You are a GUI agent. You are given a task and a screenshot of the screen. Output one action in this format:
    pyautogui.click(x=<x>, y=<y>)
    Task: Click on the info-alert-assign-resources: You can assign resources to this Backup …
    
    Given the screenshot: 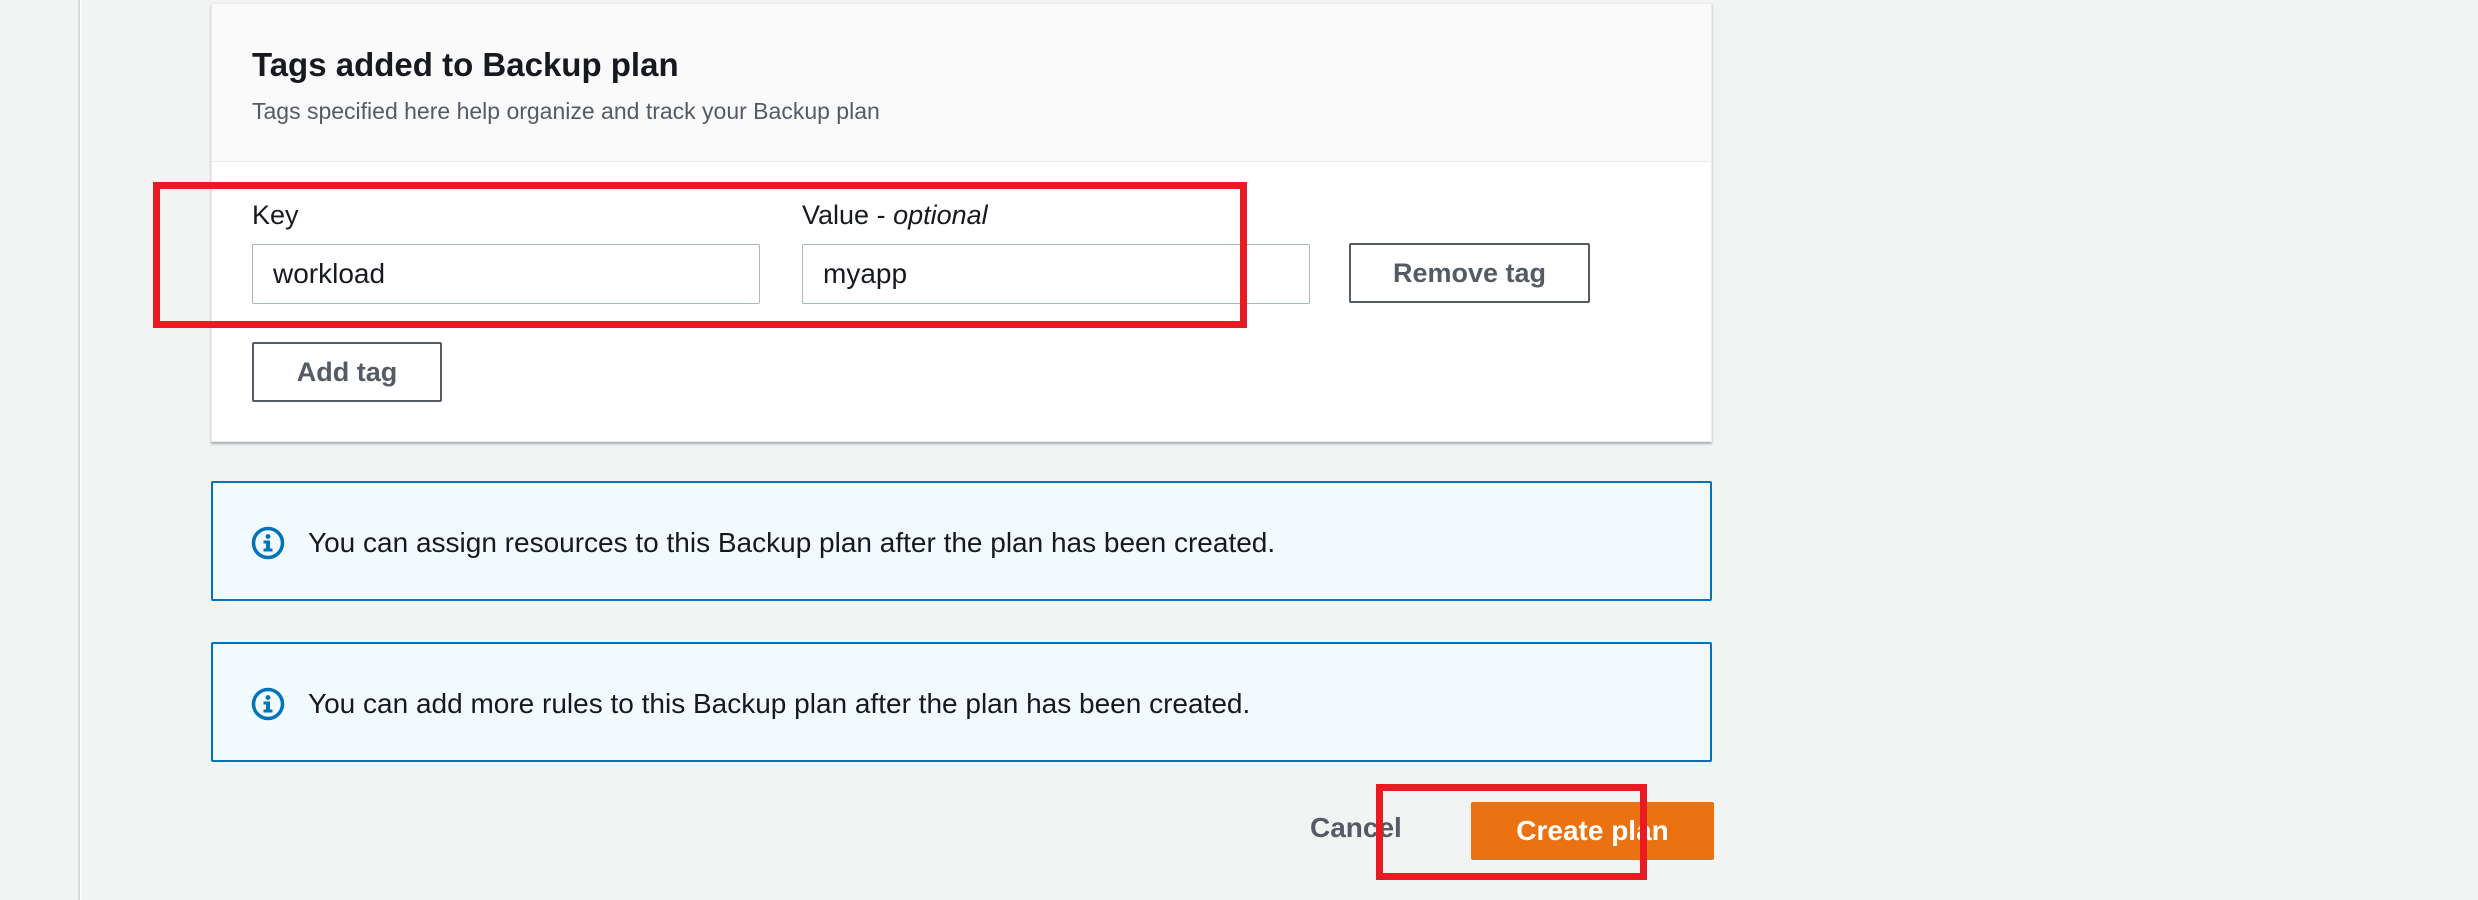 What is the action you would take?
    pyautogui.click(x=961, y=541)
    